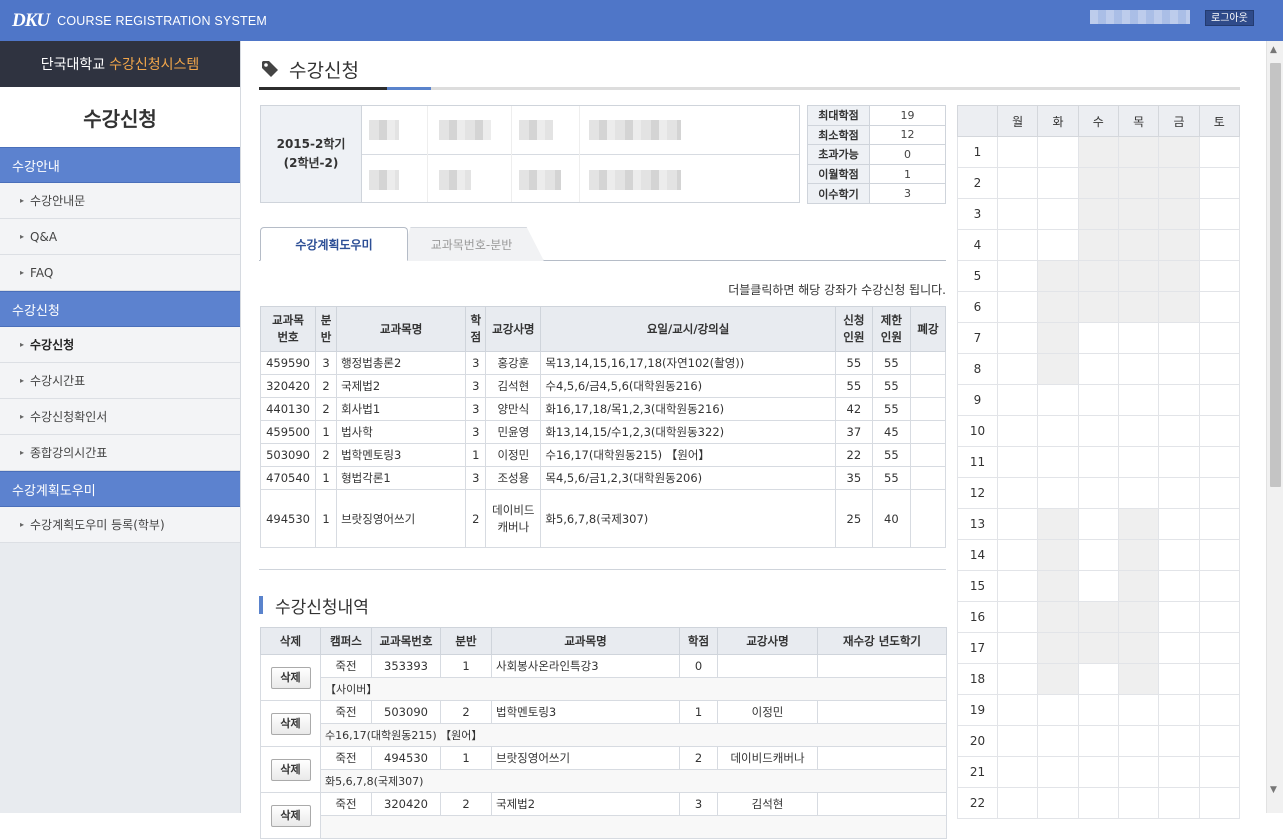 Image resolution: width=1283 pixels, height=839 pixels. I want to click on registration-note, so click(633, 827).